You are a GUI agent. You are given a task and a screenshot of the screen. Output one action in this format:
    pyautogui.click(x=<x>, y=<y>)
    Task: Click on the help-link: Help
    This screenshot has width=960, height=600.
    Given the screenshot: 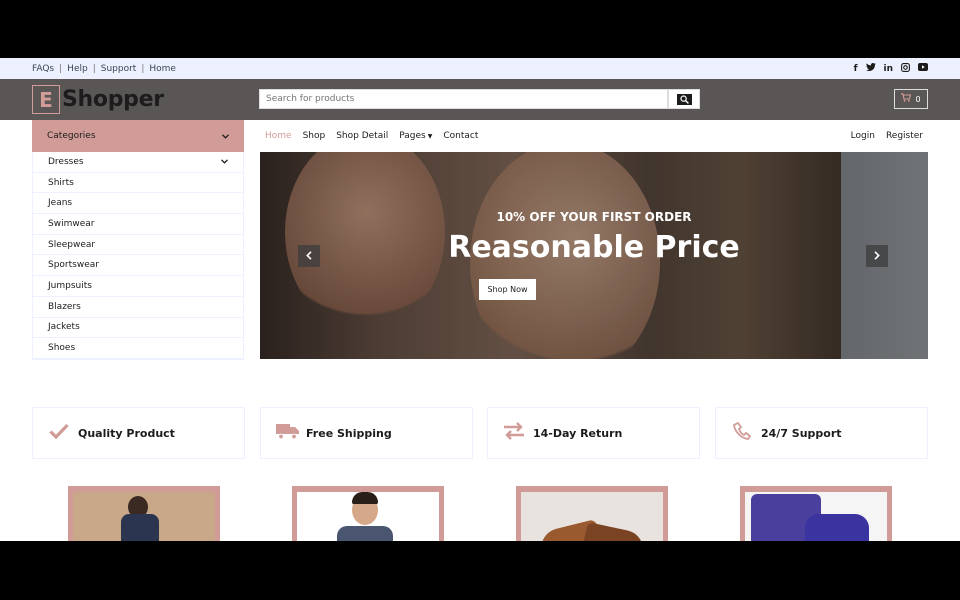 What is the action you would take?
    pyautogui.click(x=77, y=69)
    